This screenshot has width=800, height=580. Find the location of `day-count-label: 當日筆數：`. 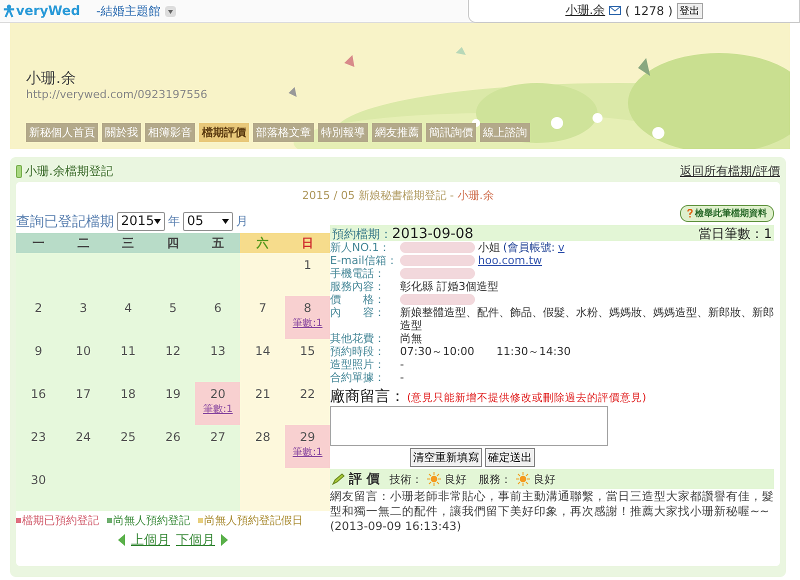

day-count-label: 當日筆數： is located at coordinates (731, 234).